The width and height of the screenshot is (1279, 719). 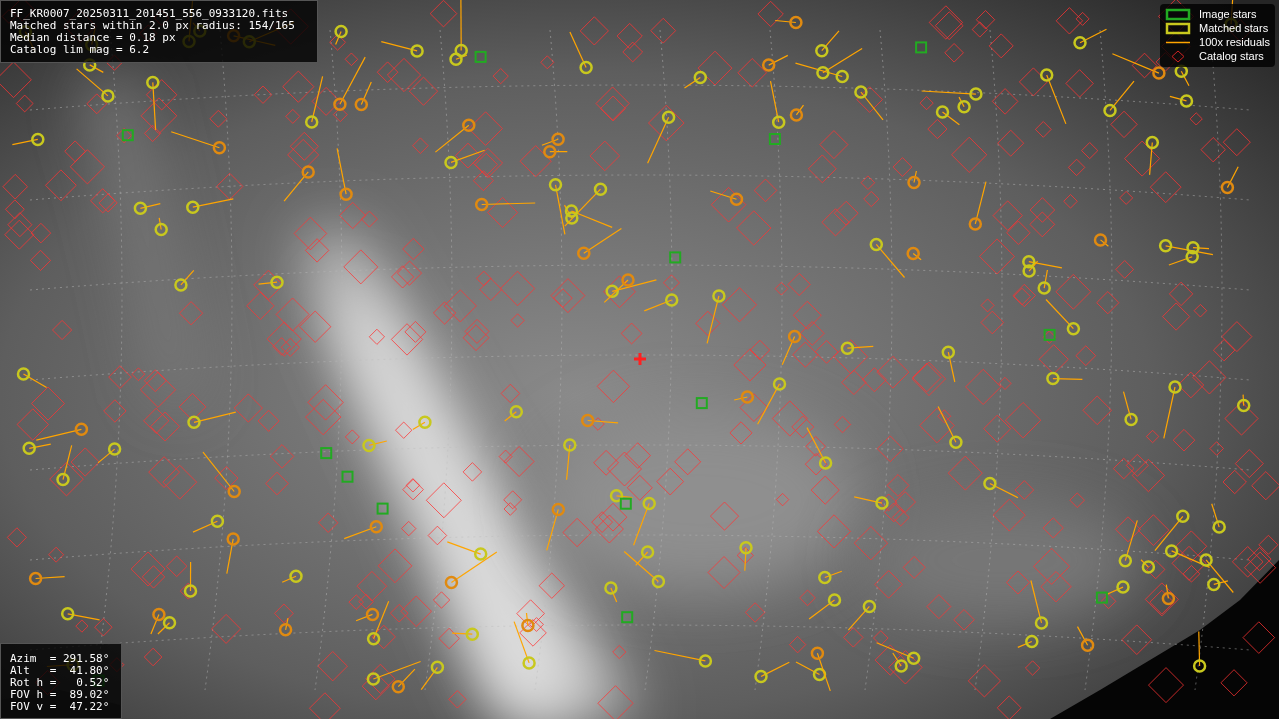 I want to click on pointing-text: FOV h = 89.02°, so click(x=60, y=695).